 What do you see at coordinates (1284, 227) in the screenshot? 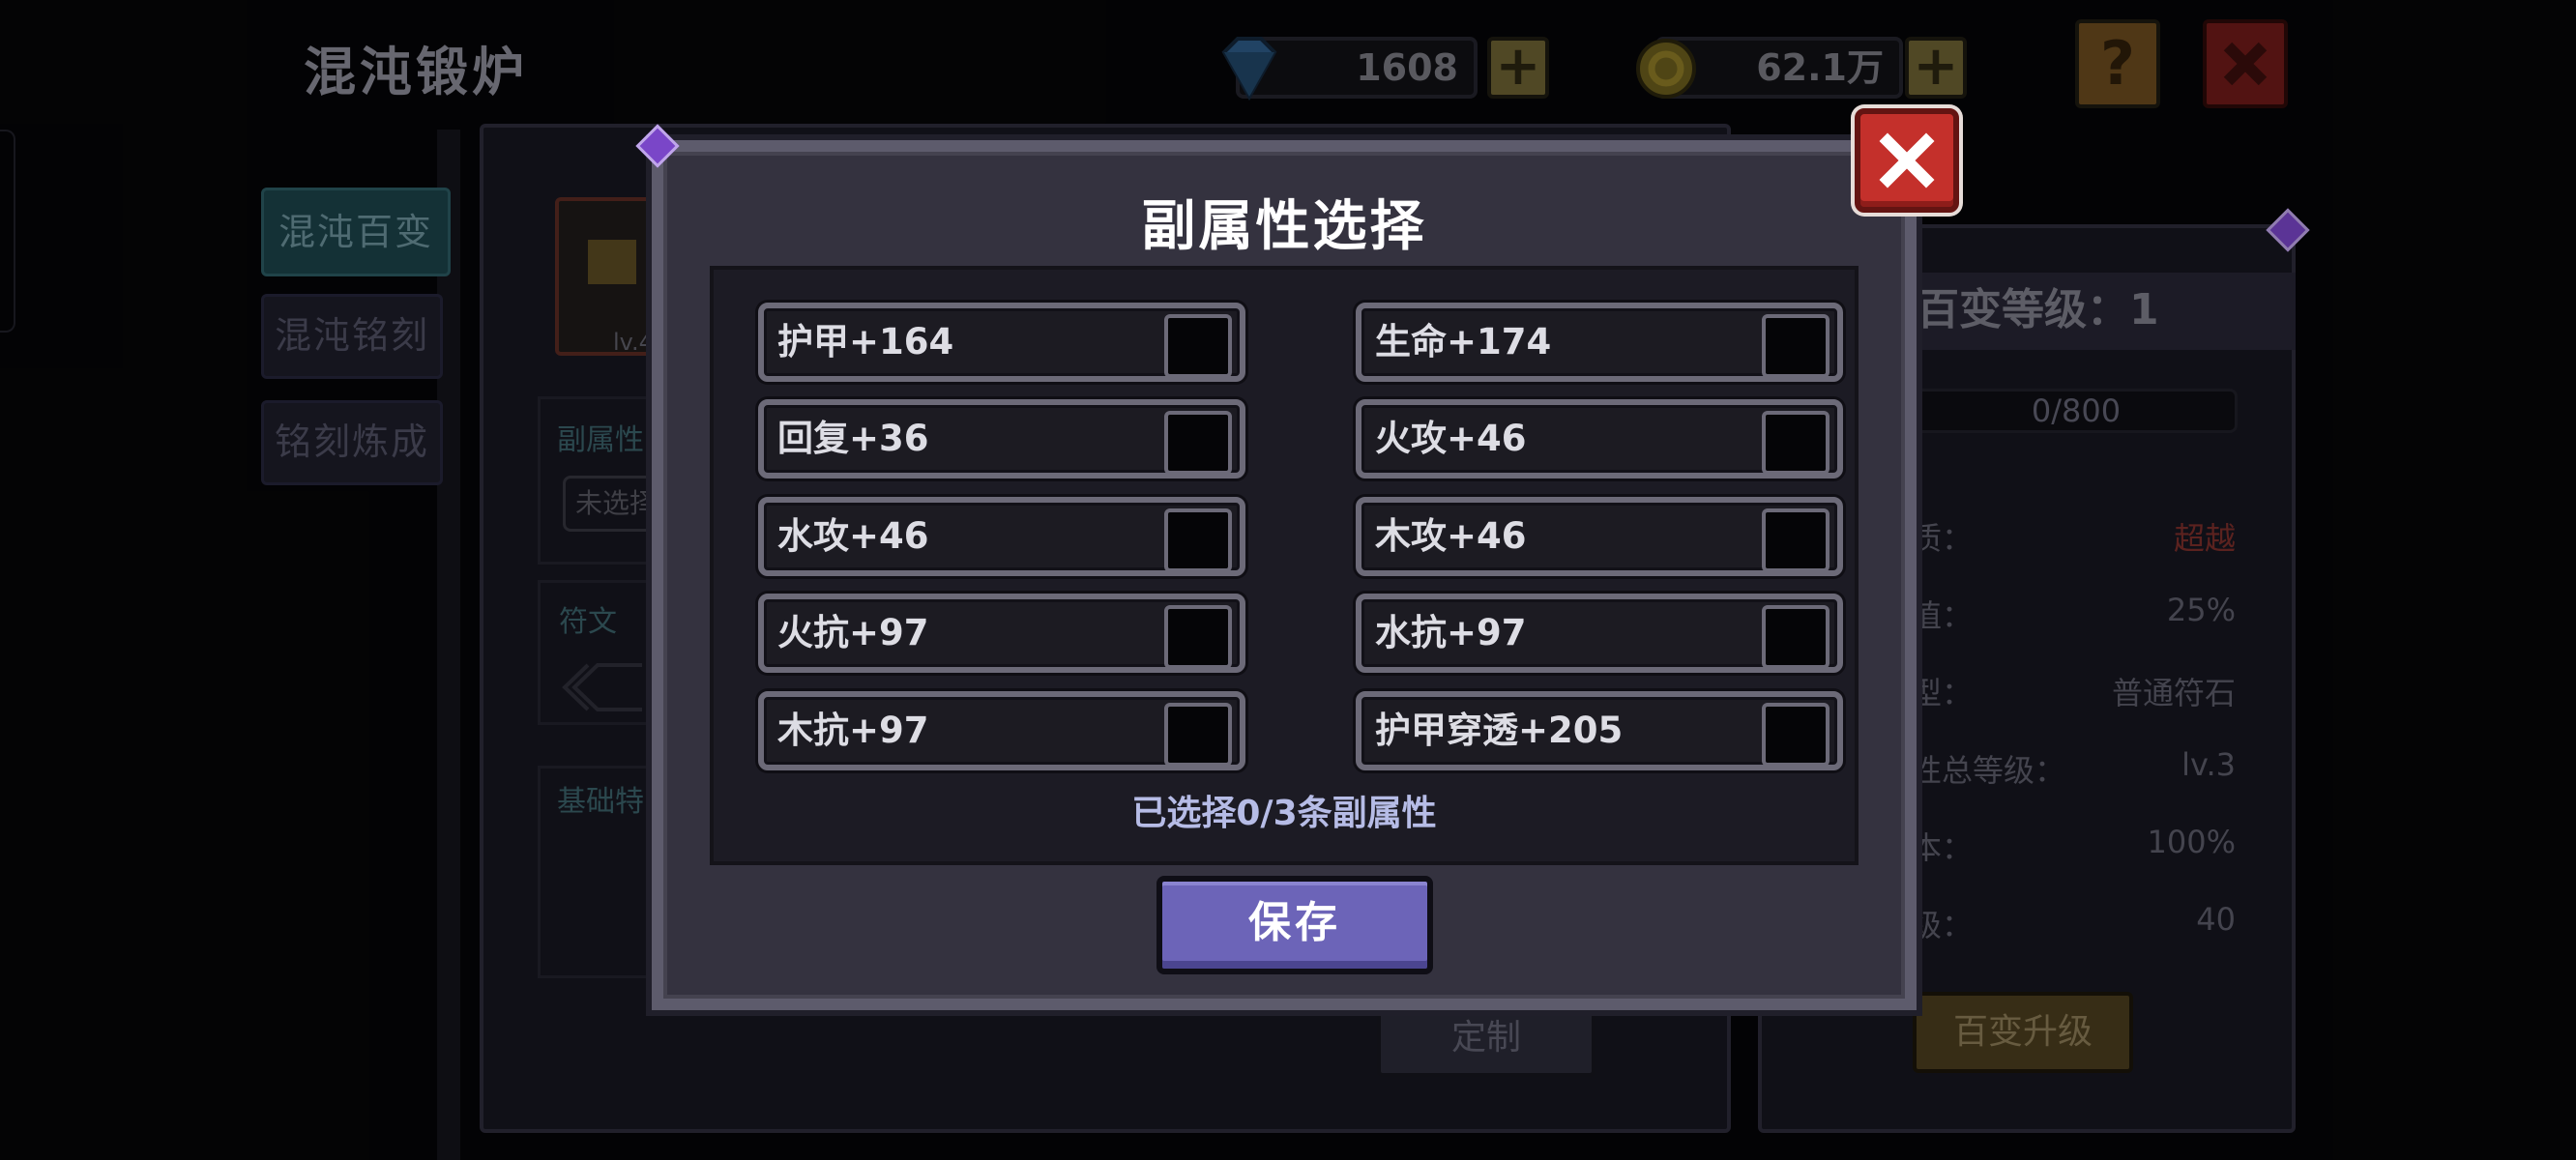
I see `dialog-title: 副属性选择` at bounding box center [1284, 227].